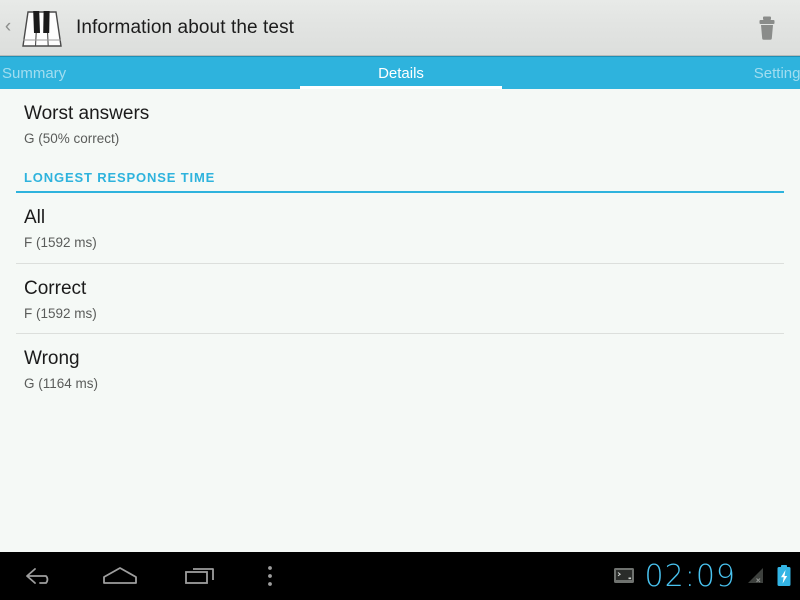  Describe the element at coordinates (767, 28) in the screenshot. I see `trash-icon` at that location.